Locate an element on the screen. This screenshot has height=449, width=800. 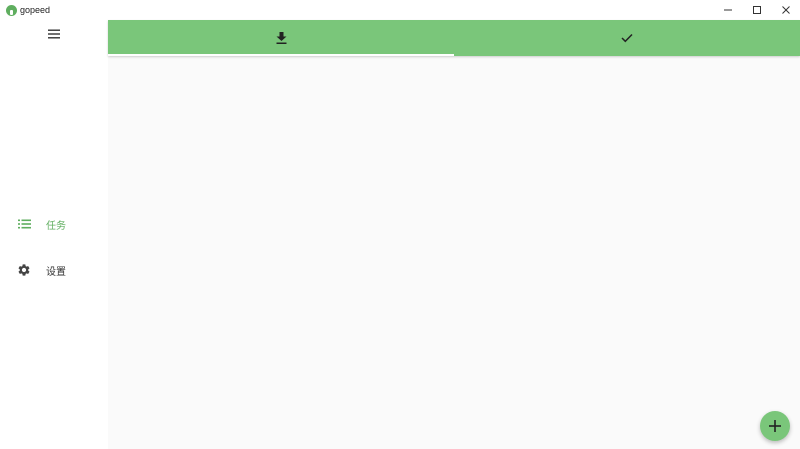
app-logo-icon is located at coordinates (11, 10).